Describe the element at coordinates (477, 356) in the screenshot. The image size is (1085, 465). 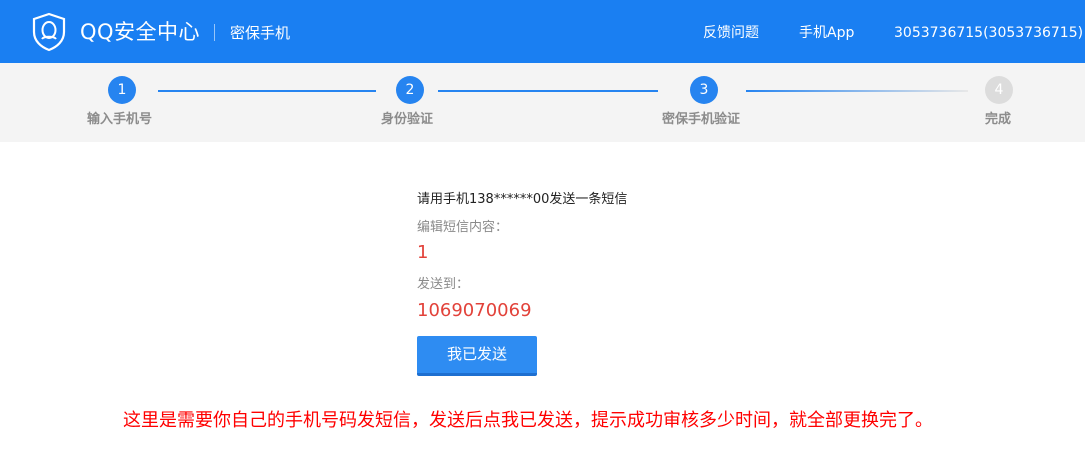
I see `i-have-sent-button: 我已发送` at that location.